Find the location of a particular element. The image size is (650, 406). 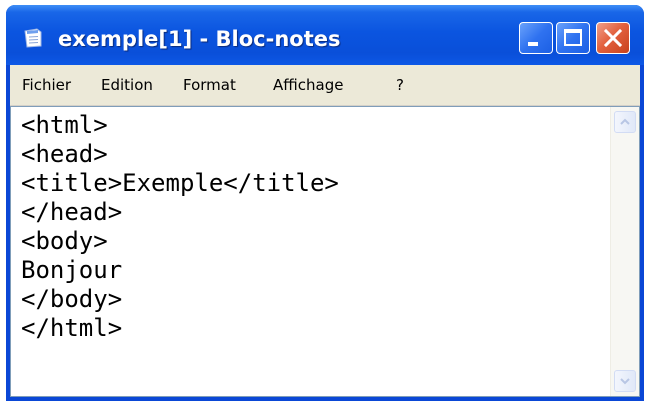

chevron-up-icon is located at coordinates (625, 121).